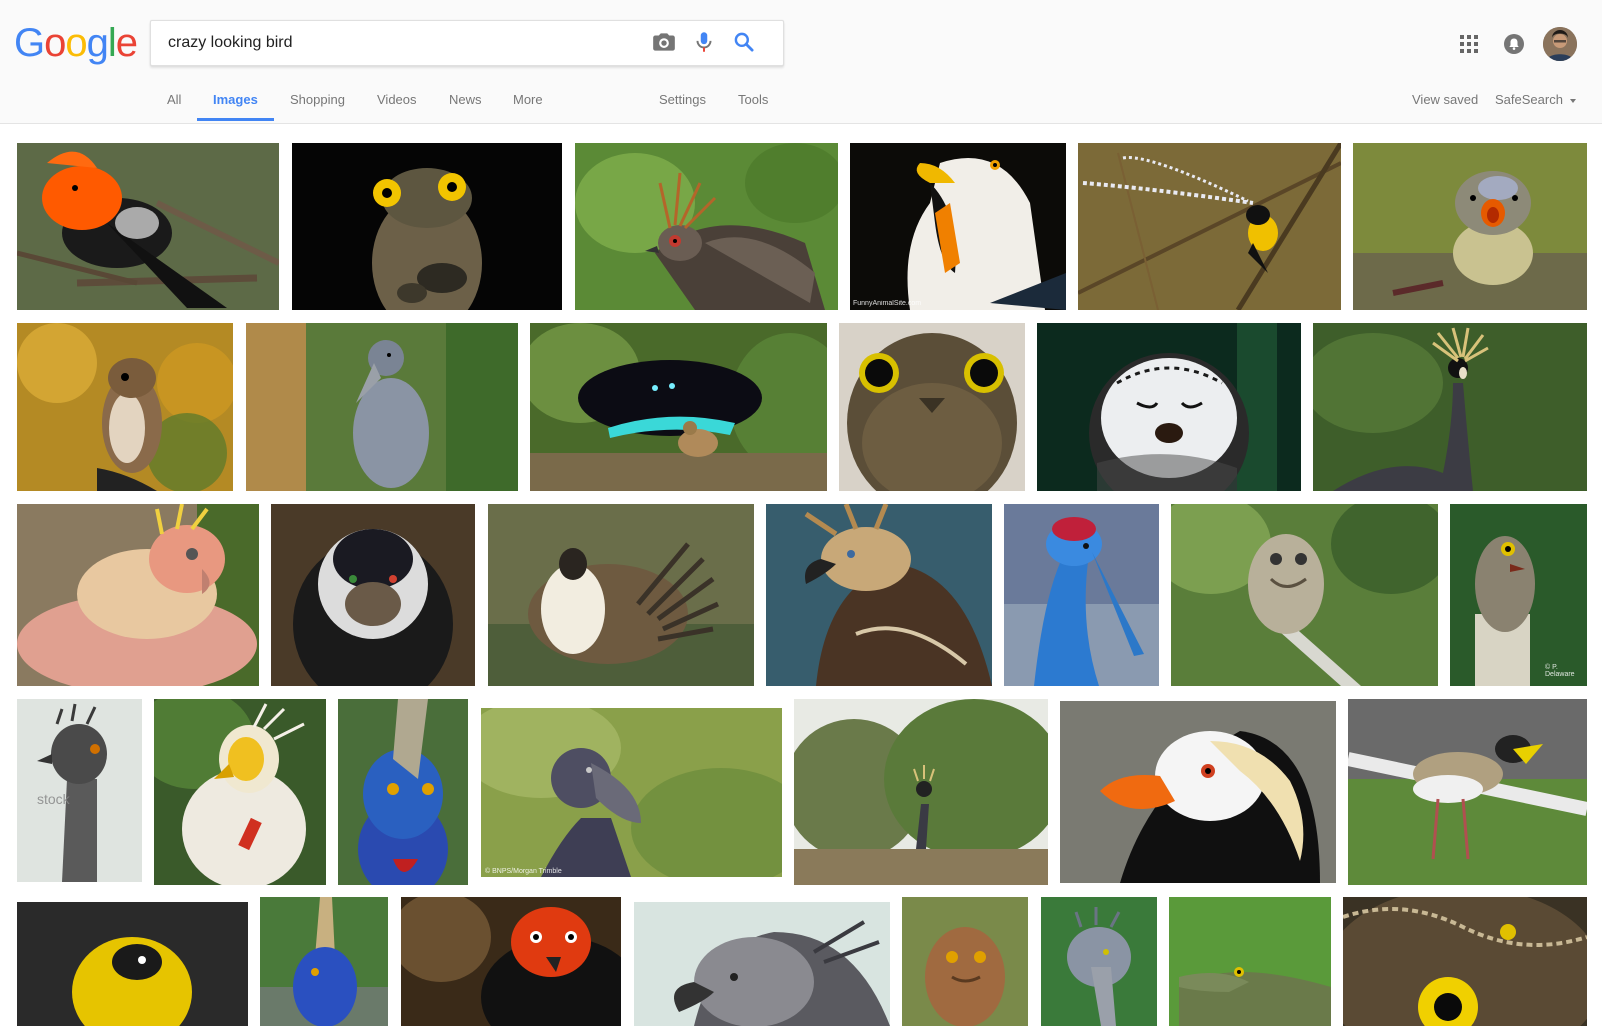 The width and height of the screenshot is (1602, 1026). Describe the element at coordinates (1081, 595) in the screenshot. I see `image-result-blue-crane` at that location.